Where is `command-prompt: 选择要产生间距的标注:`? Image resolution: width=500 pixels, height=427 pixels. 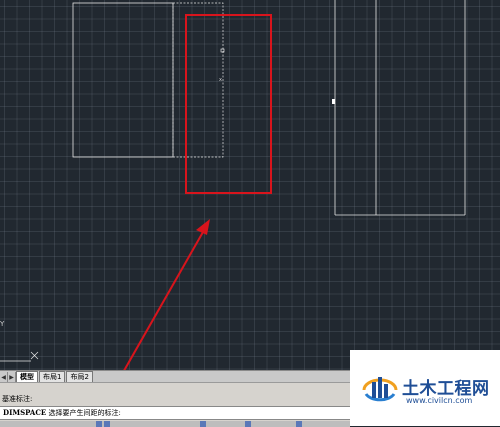
command-prompt: 选择要产生间距的标注: is located at coordinates (84, 413).